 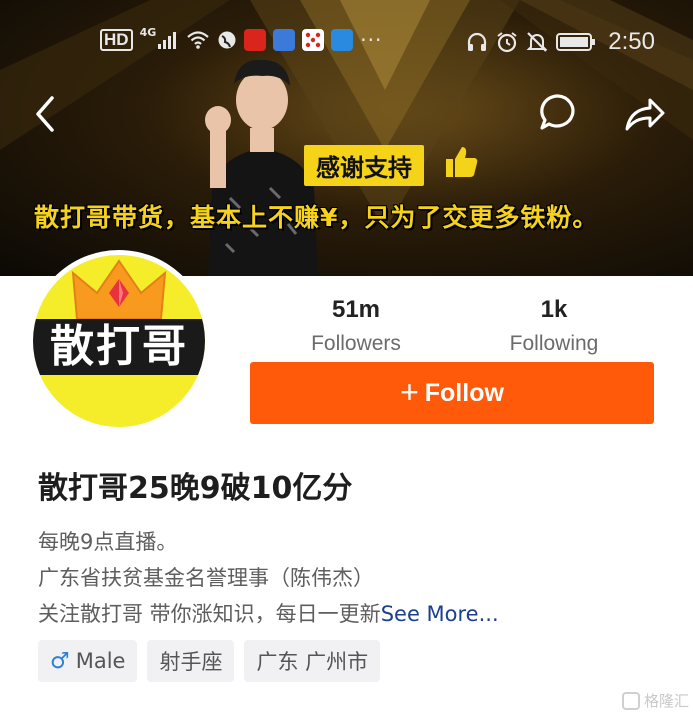 I want to click on network-type: 4G, so click(x=148, y=32).